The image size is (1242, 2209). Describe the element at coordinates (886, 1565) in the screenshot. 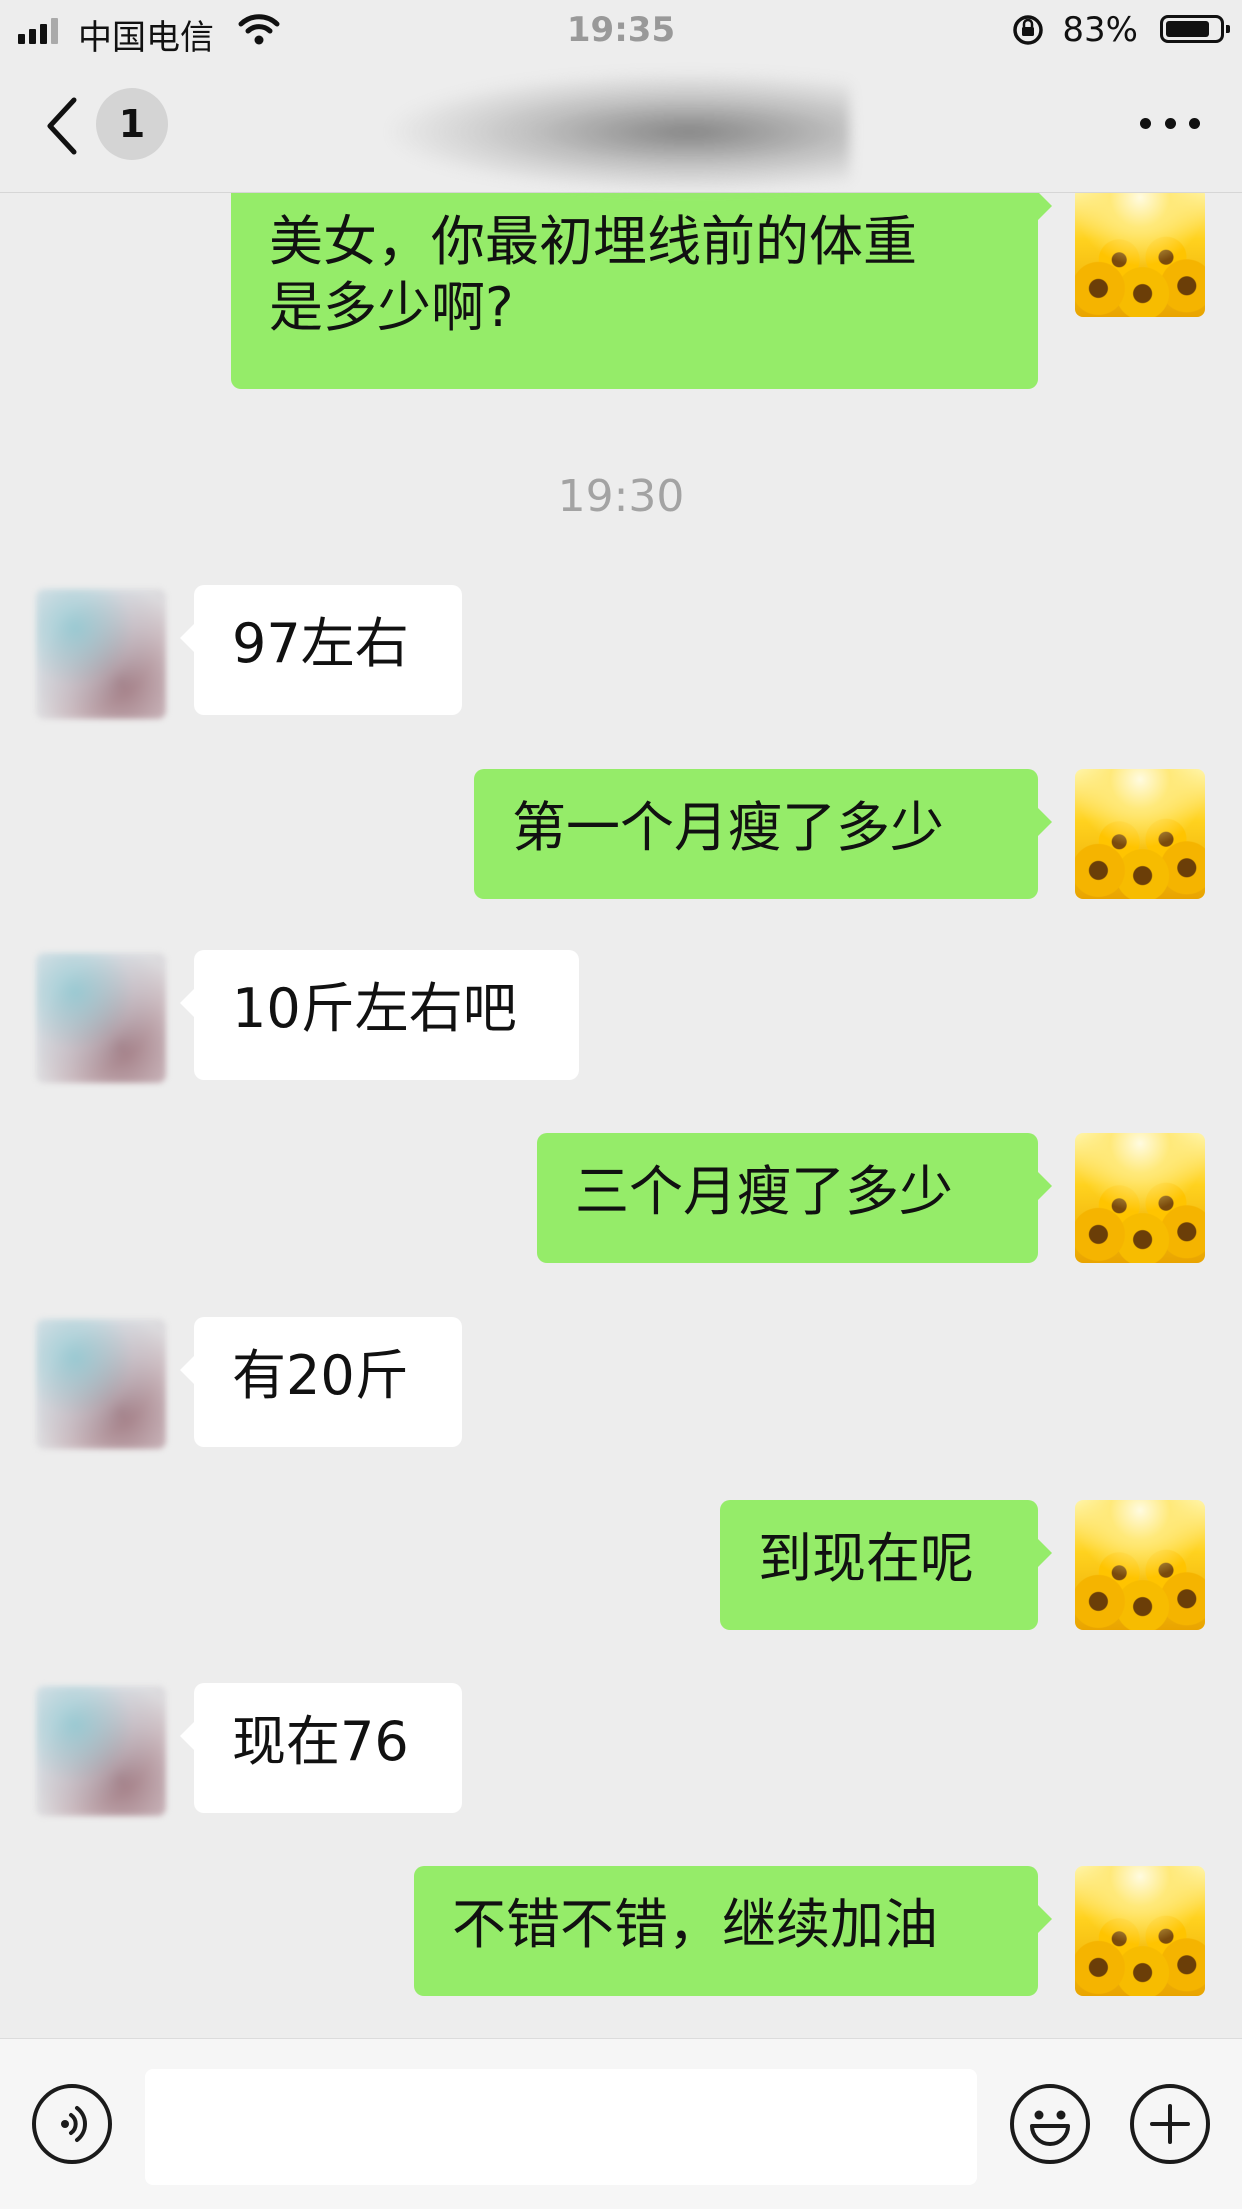

I see `message-bubble-sent: 到现在呢` at that location.